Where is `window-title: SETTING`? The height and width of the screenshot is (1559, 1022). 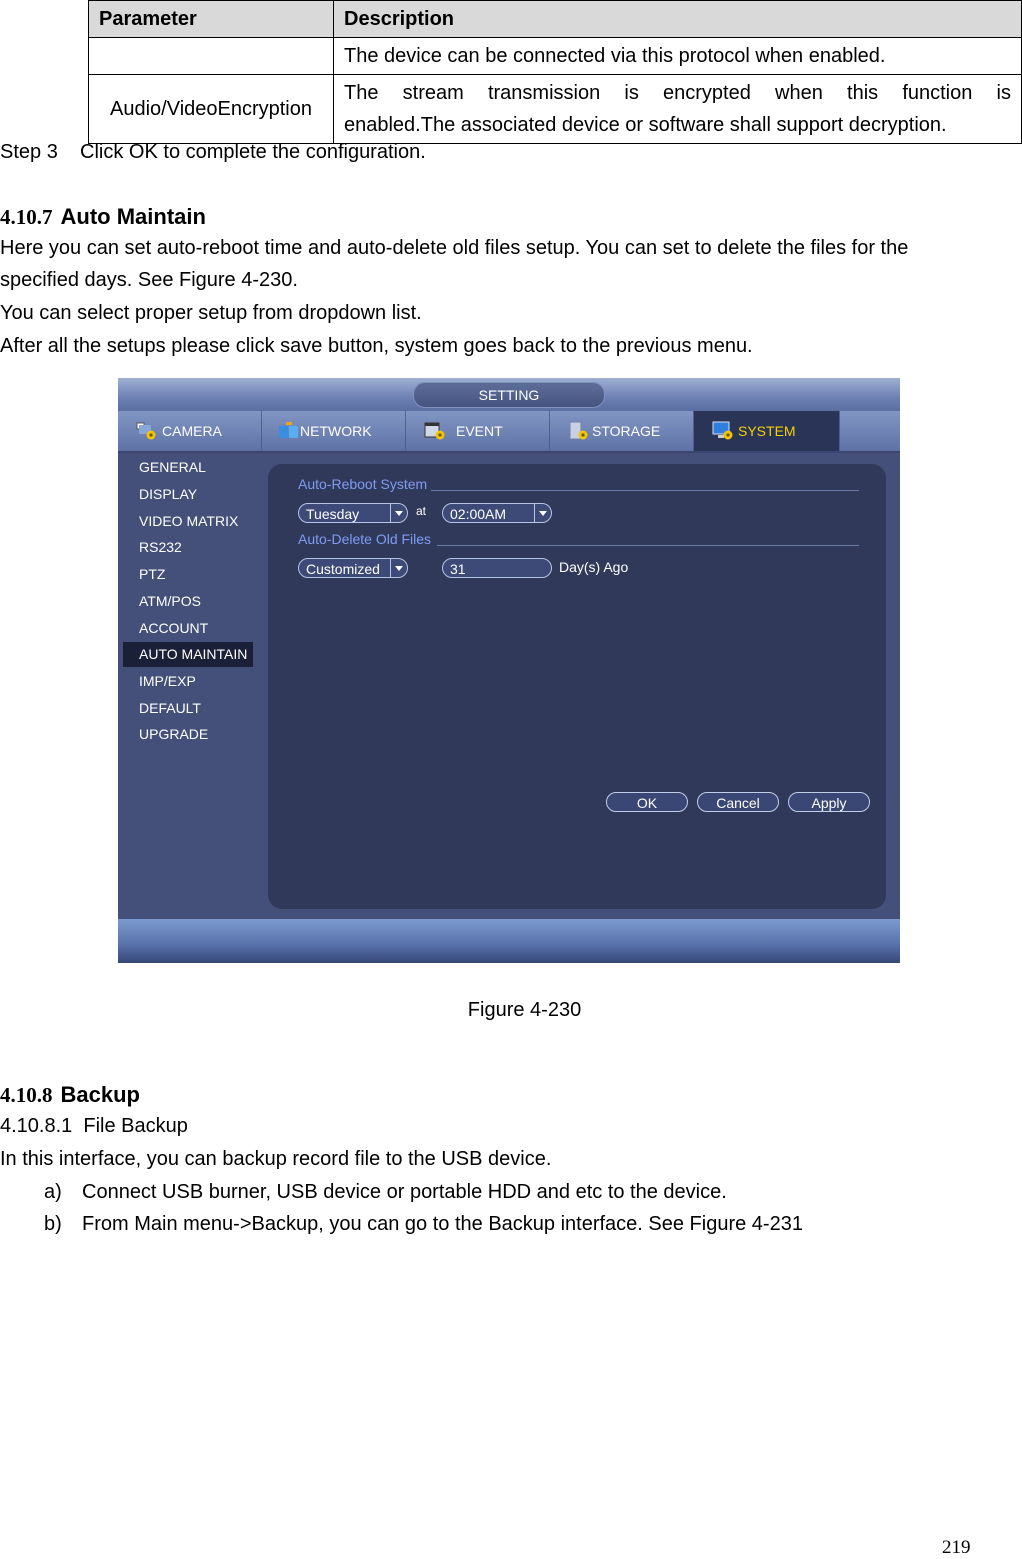 window-title: SETTING is located at coordinates (509, 395).